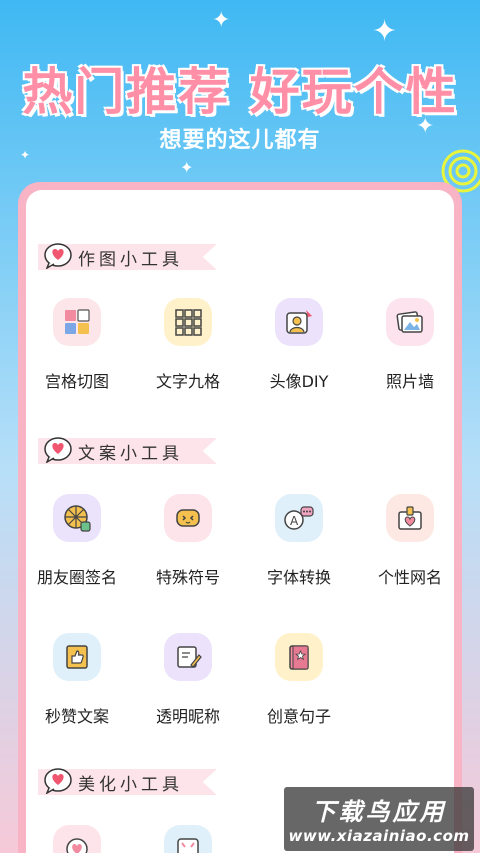  Describe the element at coordinates (410, 518) in the screenshot. I see `nickname-icon` at that location.